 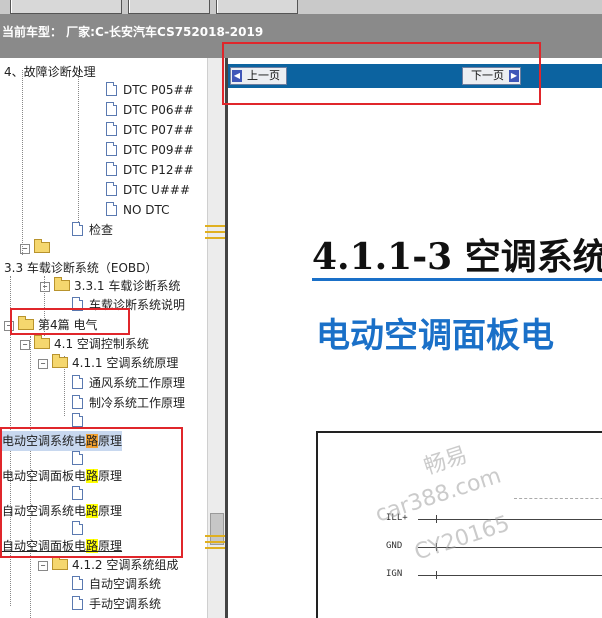 I want to click on tree-item-dtc: DTC P06##, so click(x=150, y=110).